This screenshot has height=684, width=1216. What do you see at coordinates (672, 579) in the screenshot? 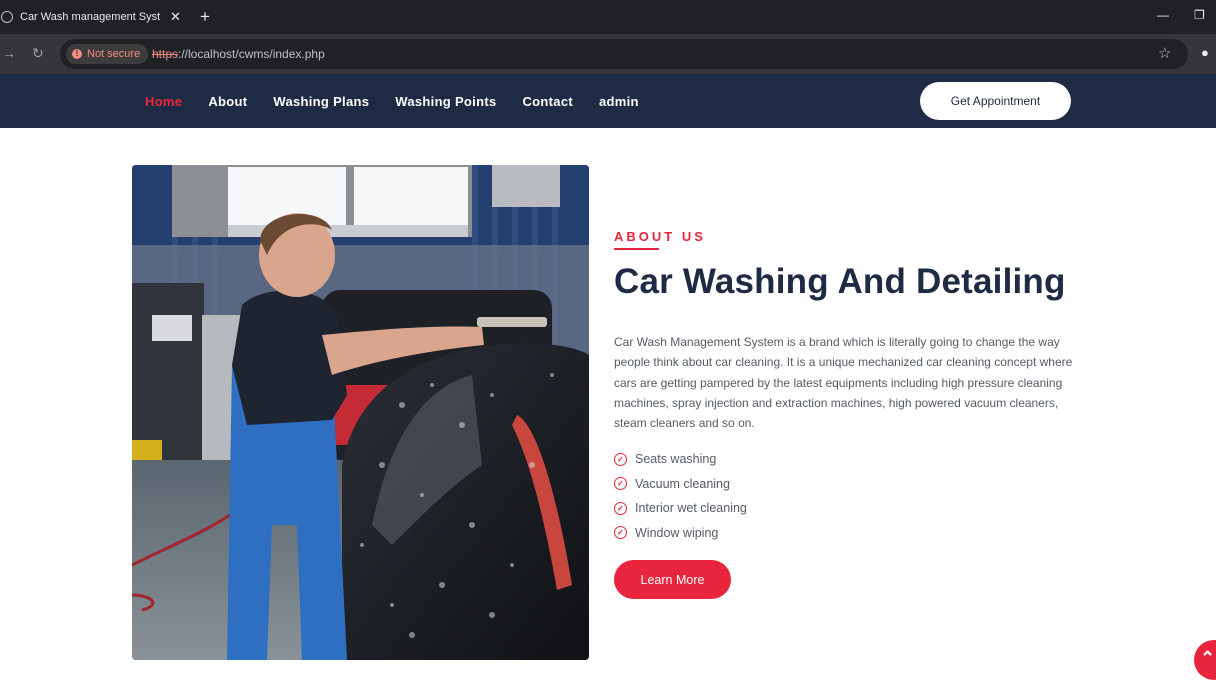
I see `learn-more-button: Learn More` at bounding box center [672, 579].